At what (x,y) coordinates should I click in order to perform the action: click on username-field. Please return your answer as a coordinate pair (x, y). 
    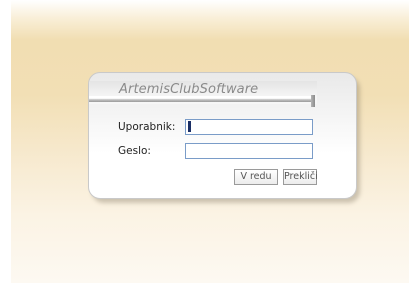
    Looking at the image, I should click on (249, 127).